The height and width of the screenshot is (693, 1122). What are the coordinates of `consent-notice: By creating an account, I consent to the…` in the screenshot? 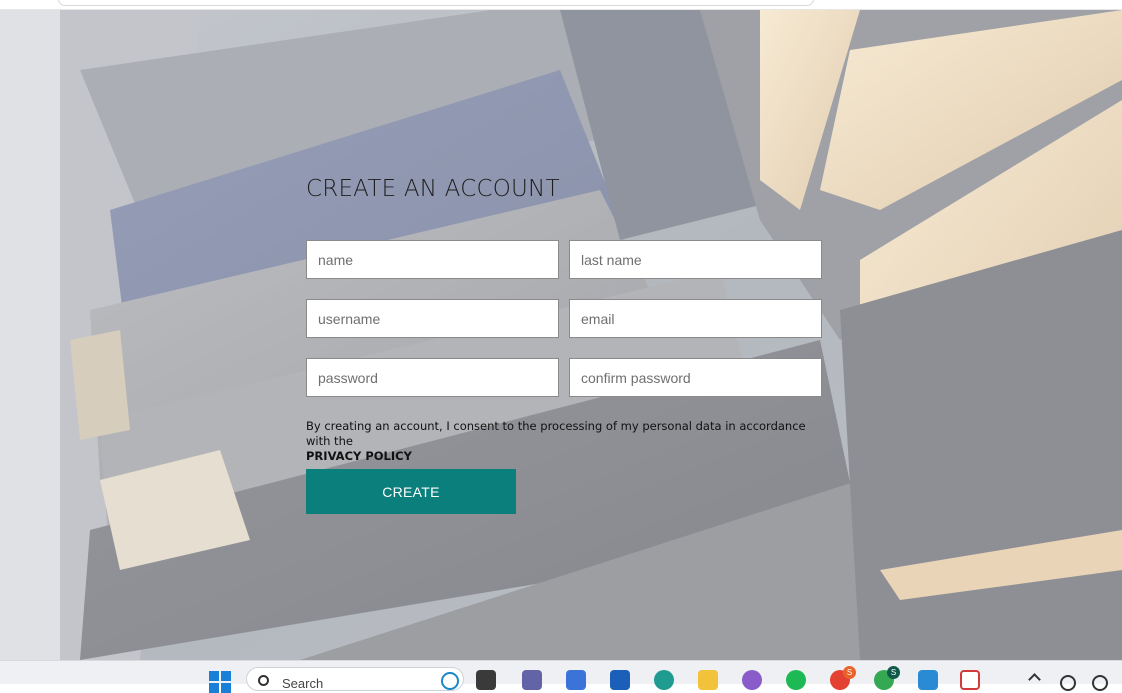 It's located at (564, 441).